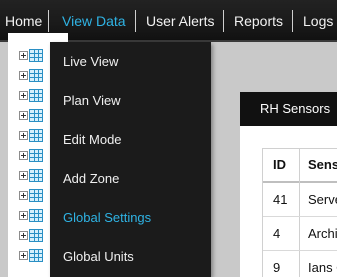 This screenshot has height=277, width=337. I want to click on cell-id: 9, so click(277, 267).